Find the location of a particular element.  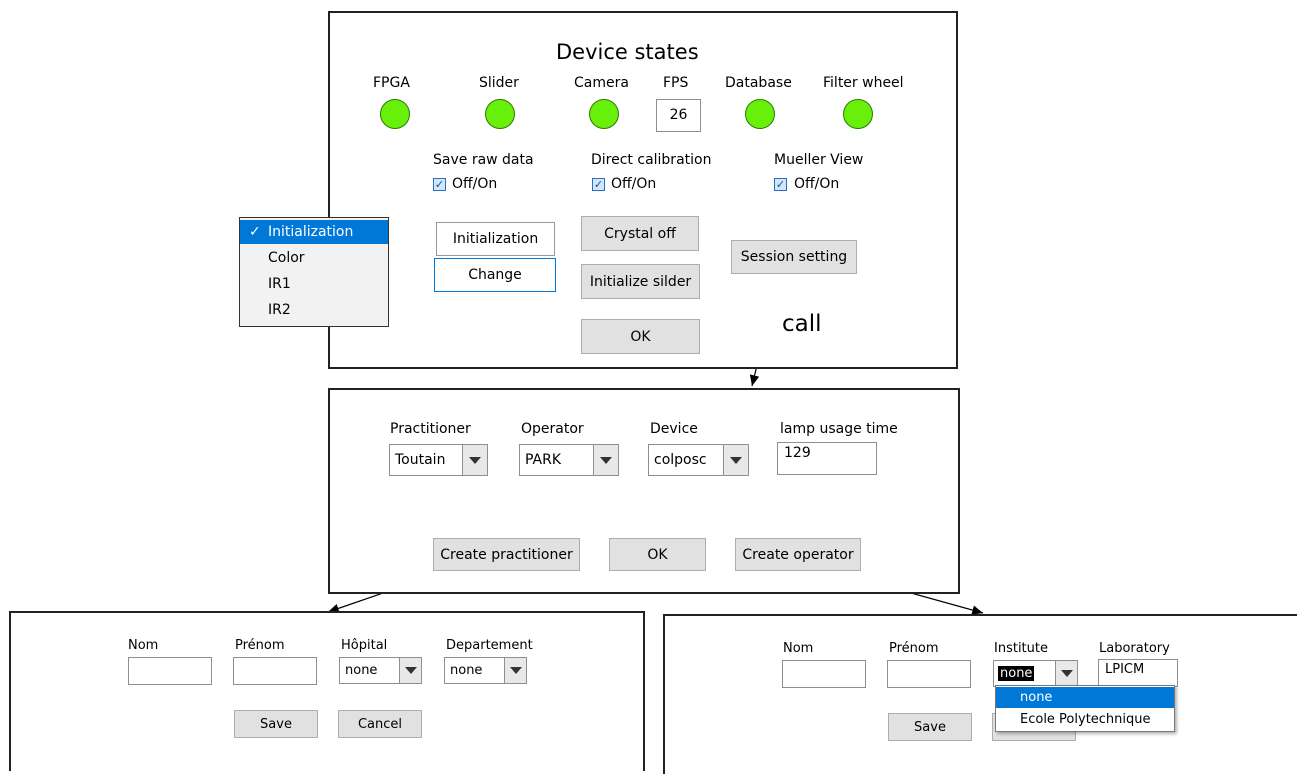

create-practitioner-button: Create practitioner is located at coordinates (506, 554).